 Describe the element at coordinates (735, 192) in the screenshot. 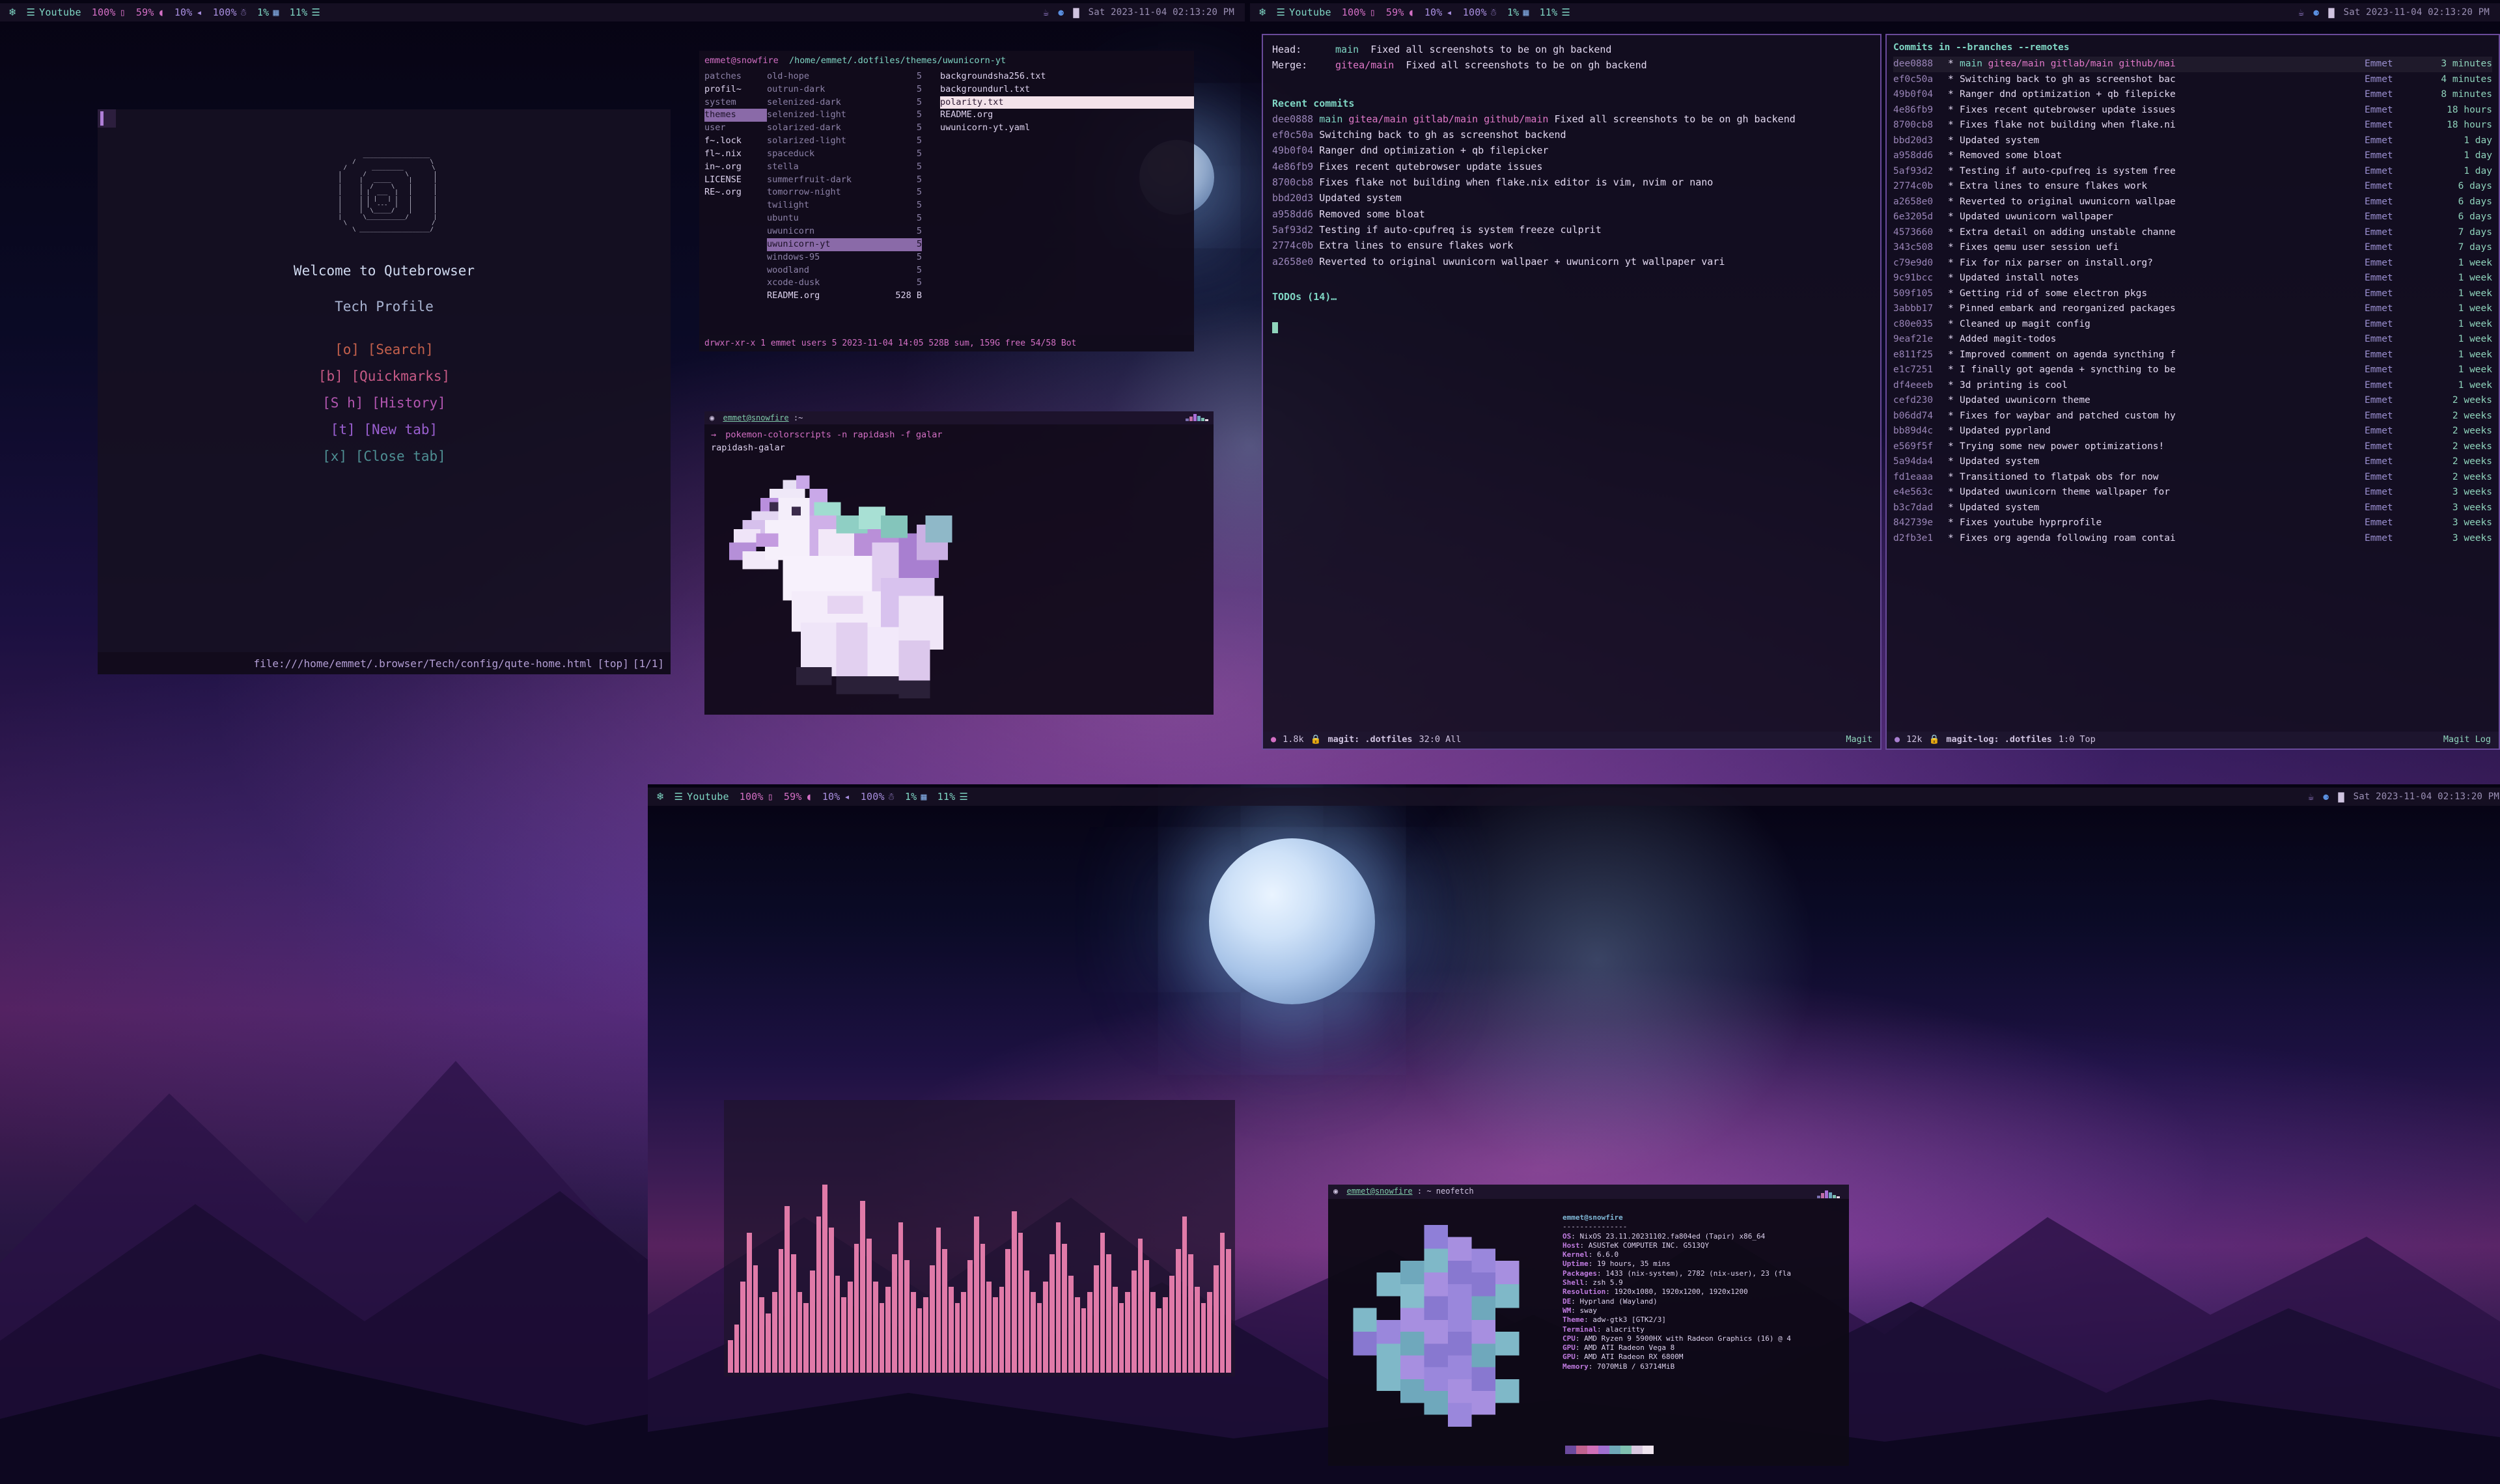

I see `ranger-parent-item: RE~.org` at that location.